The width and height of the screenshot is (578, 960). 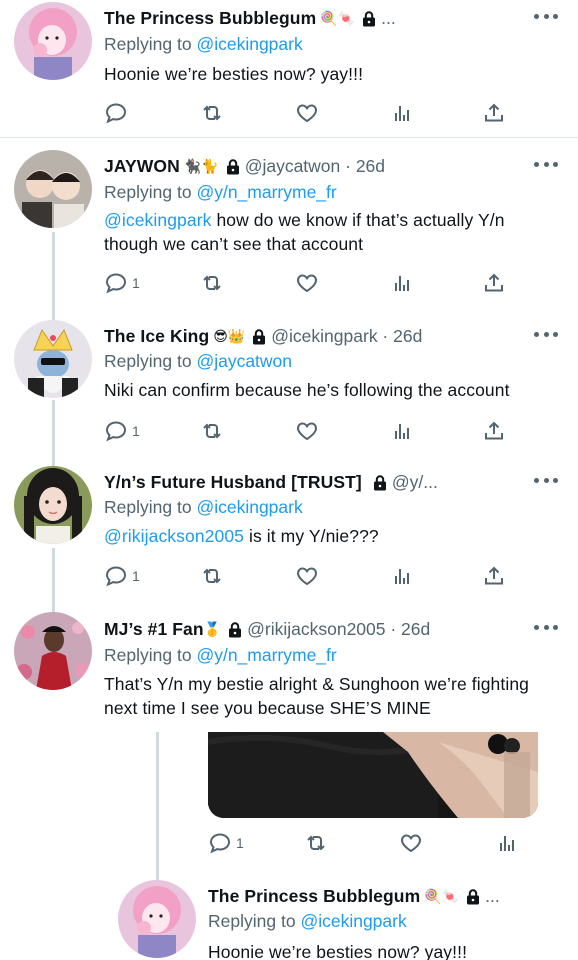 What do you see at coordinates (289, 137) in the screenshot?
I see `divider` at bounding box center [289, 137].